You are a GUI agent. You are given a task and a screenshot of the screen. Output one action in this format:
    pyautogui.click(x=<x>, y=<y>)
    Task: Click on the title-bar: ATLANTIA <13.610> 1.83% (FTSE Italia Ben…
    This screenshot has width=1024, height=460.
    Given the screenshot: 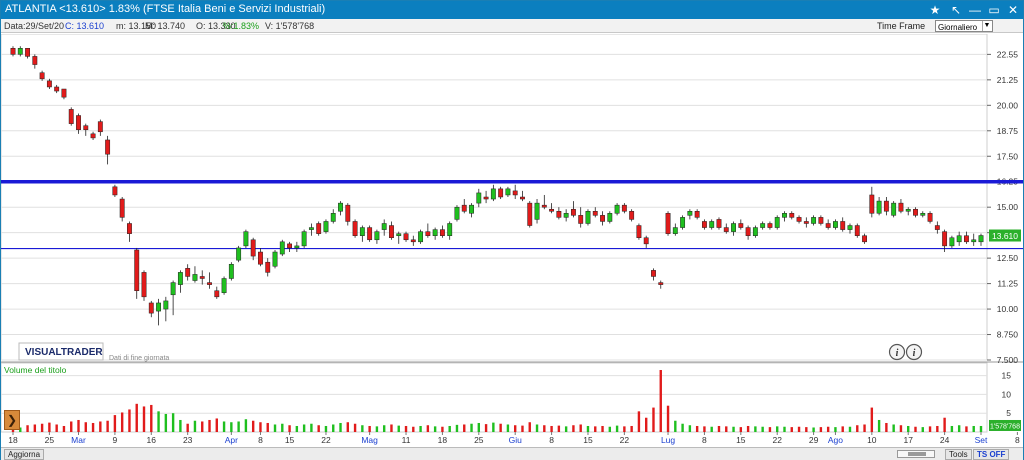 What is the action you would take?
    pyautogui.click(x=512, y=10)
    